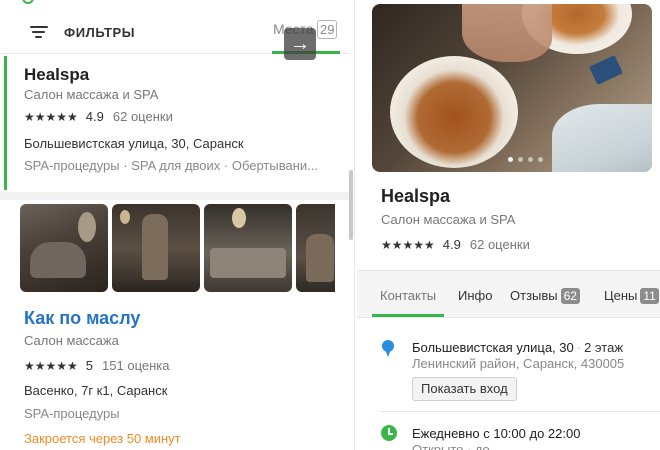 The image size is (660, 450). I want to click on opening-hours: Ежедневно с 10:00 до 22:00, so click(496, 433).